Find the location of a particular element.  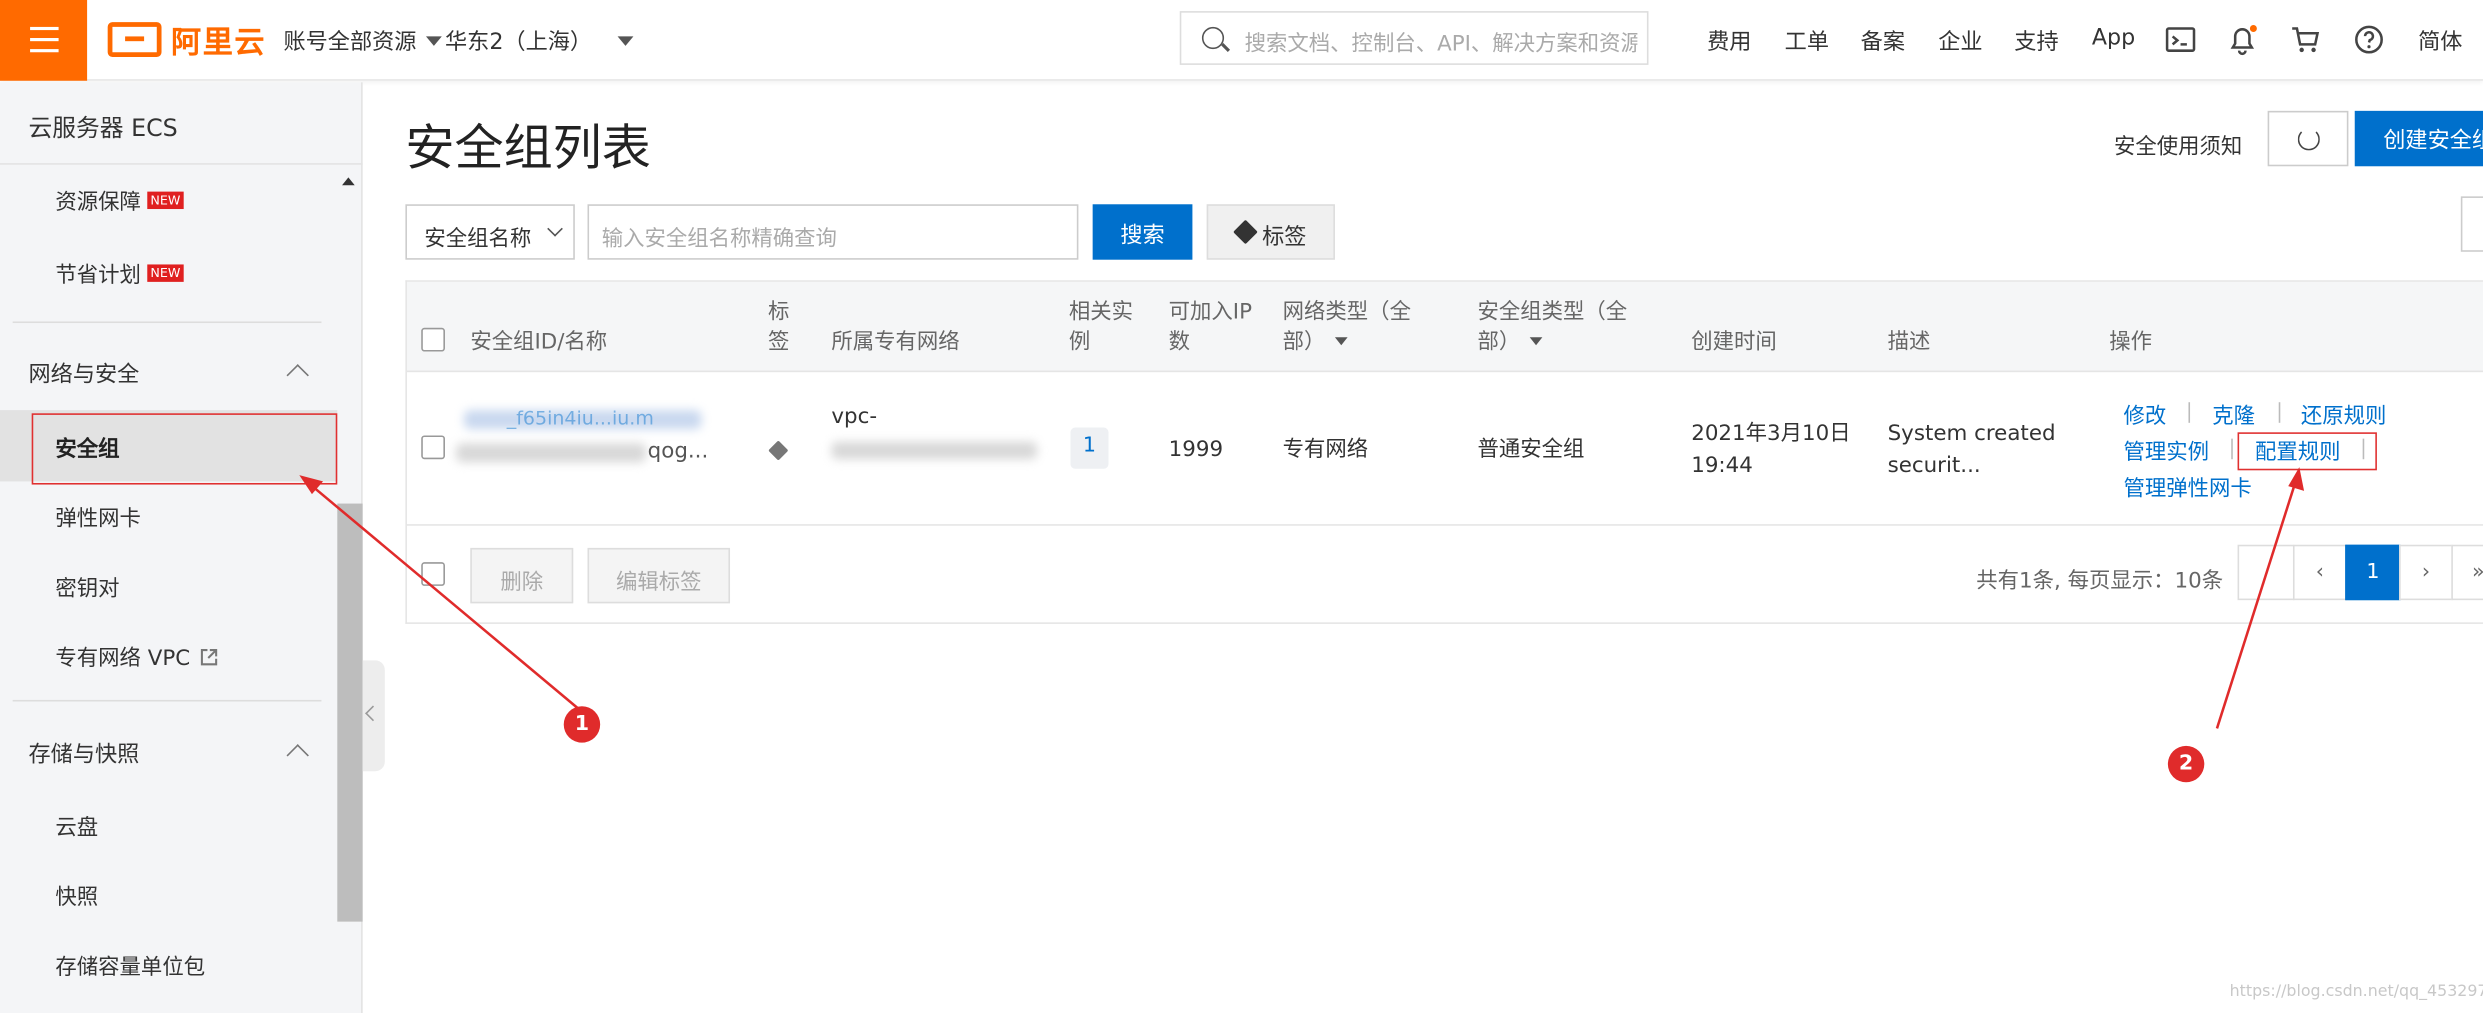

nav-link-icp: 备案 is located at coordinates (1883, 41).